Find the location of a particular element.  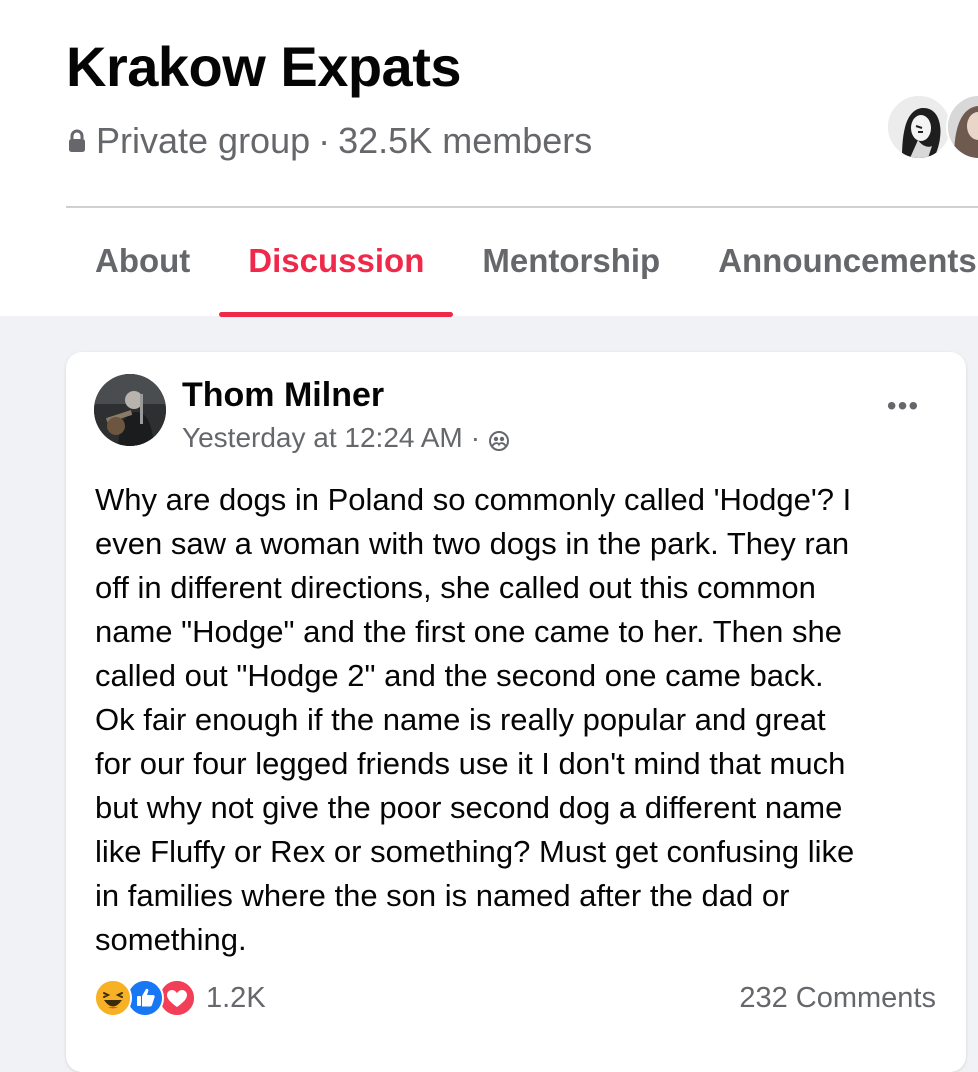

more-options-icon: ••• is located at coordinates (903, 406).